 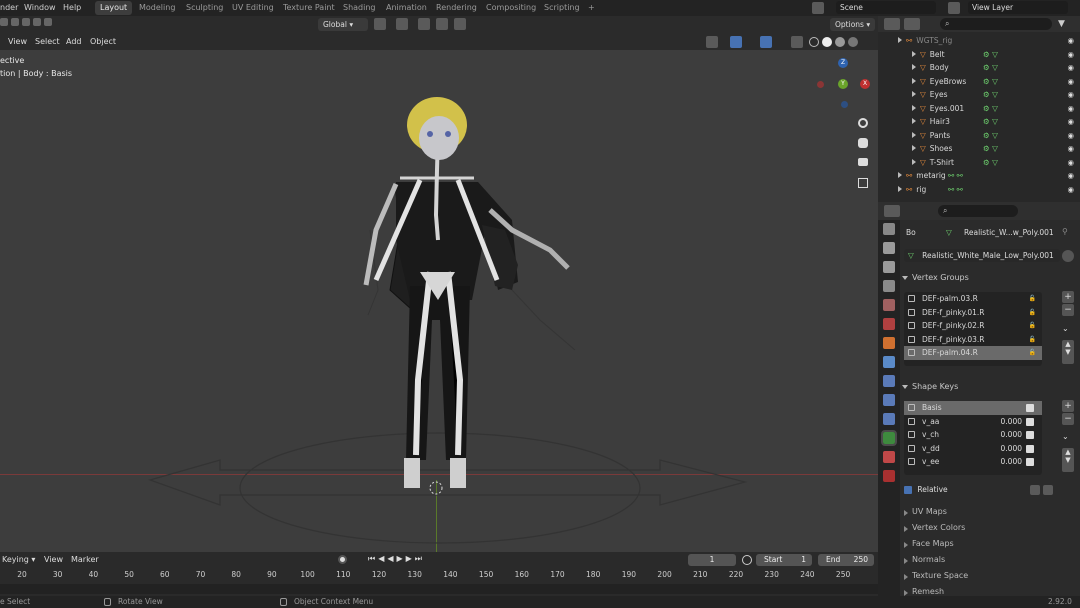 I want to click on keying-menu: Keying ▾, so click(x=18, y=559).